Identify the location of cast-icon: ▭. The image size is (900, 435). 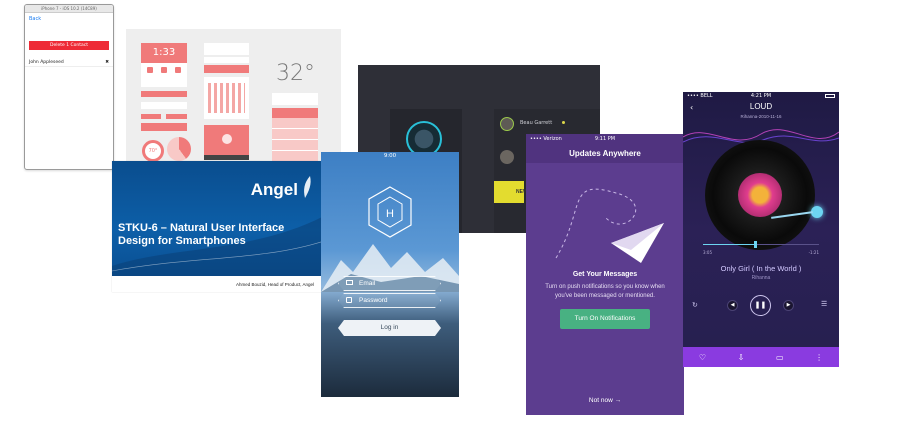
(780, 357).